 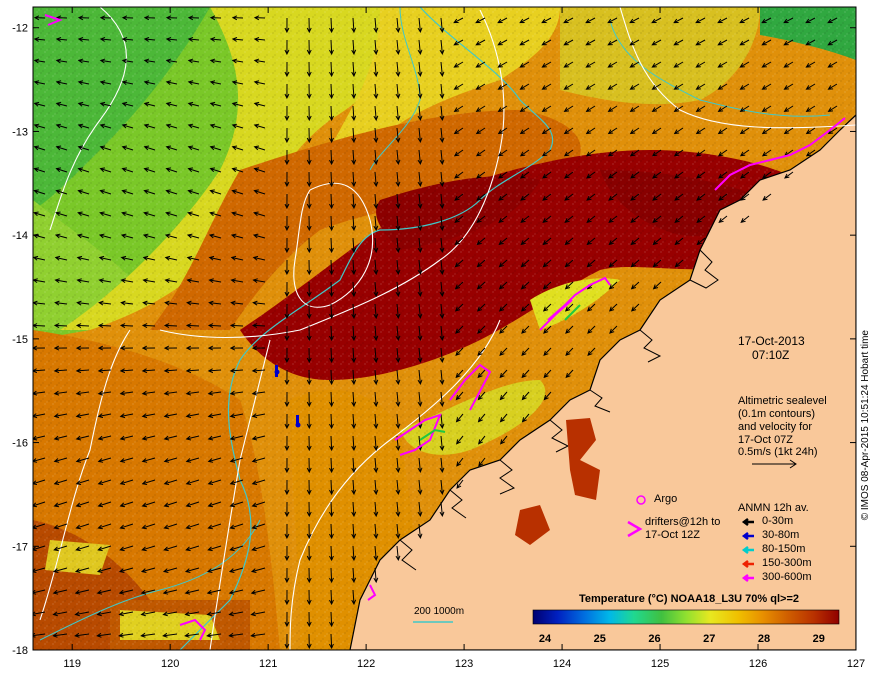 What do you see at coordinates (758, 664) in the screenshot?
I see `lon-tick-label: 126` at bounding box center [758, 664].